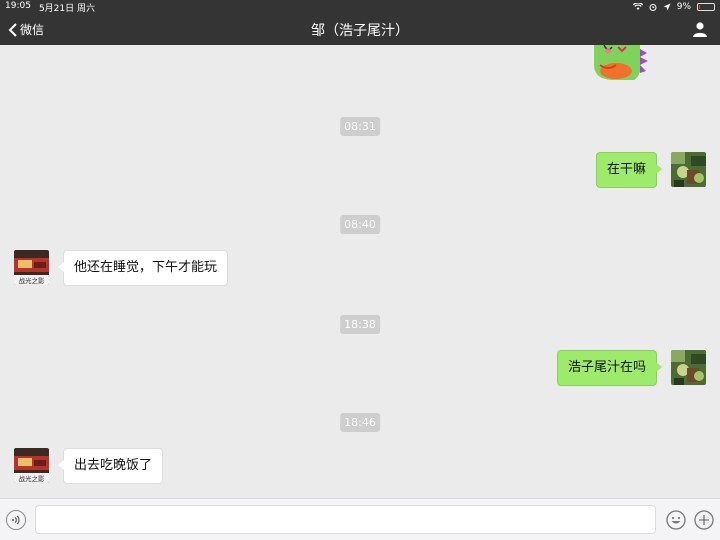 The height and width of the screenshot is (540, 720). I want to click on chat-title: 邹（浩子尾汁）, so click(360, 30).